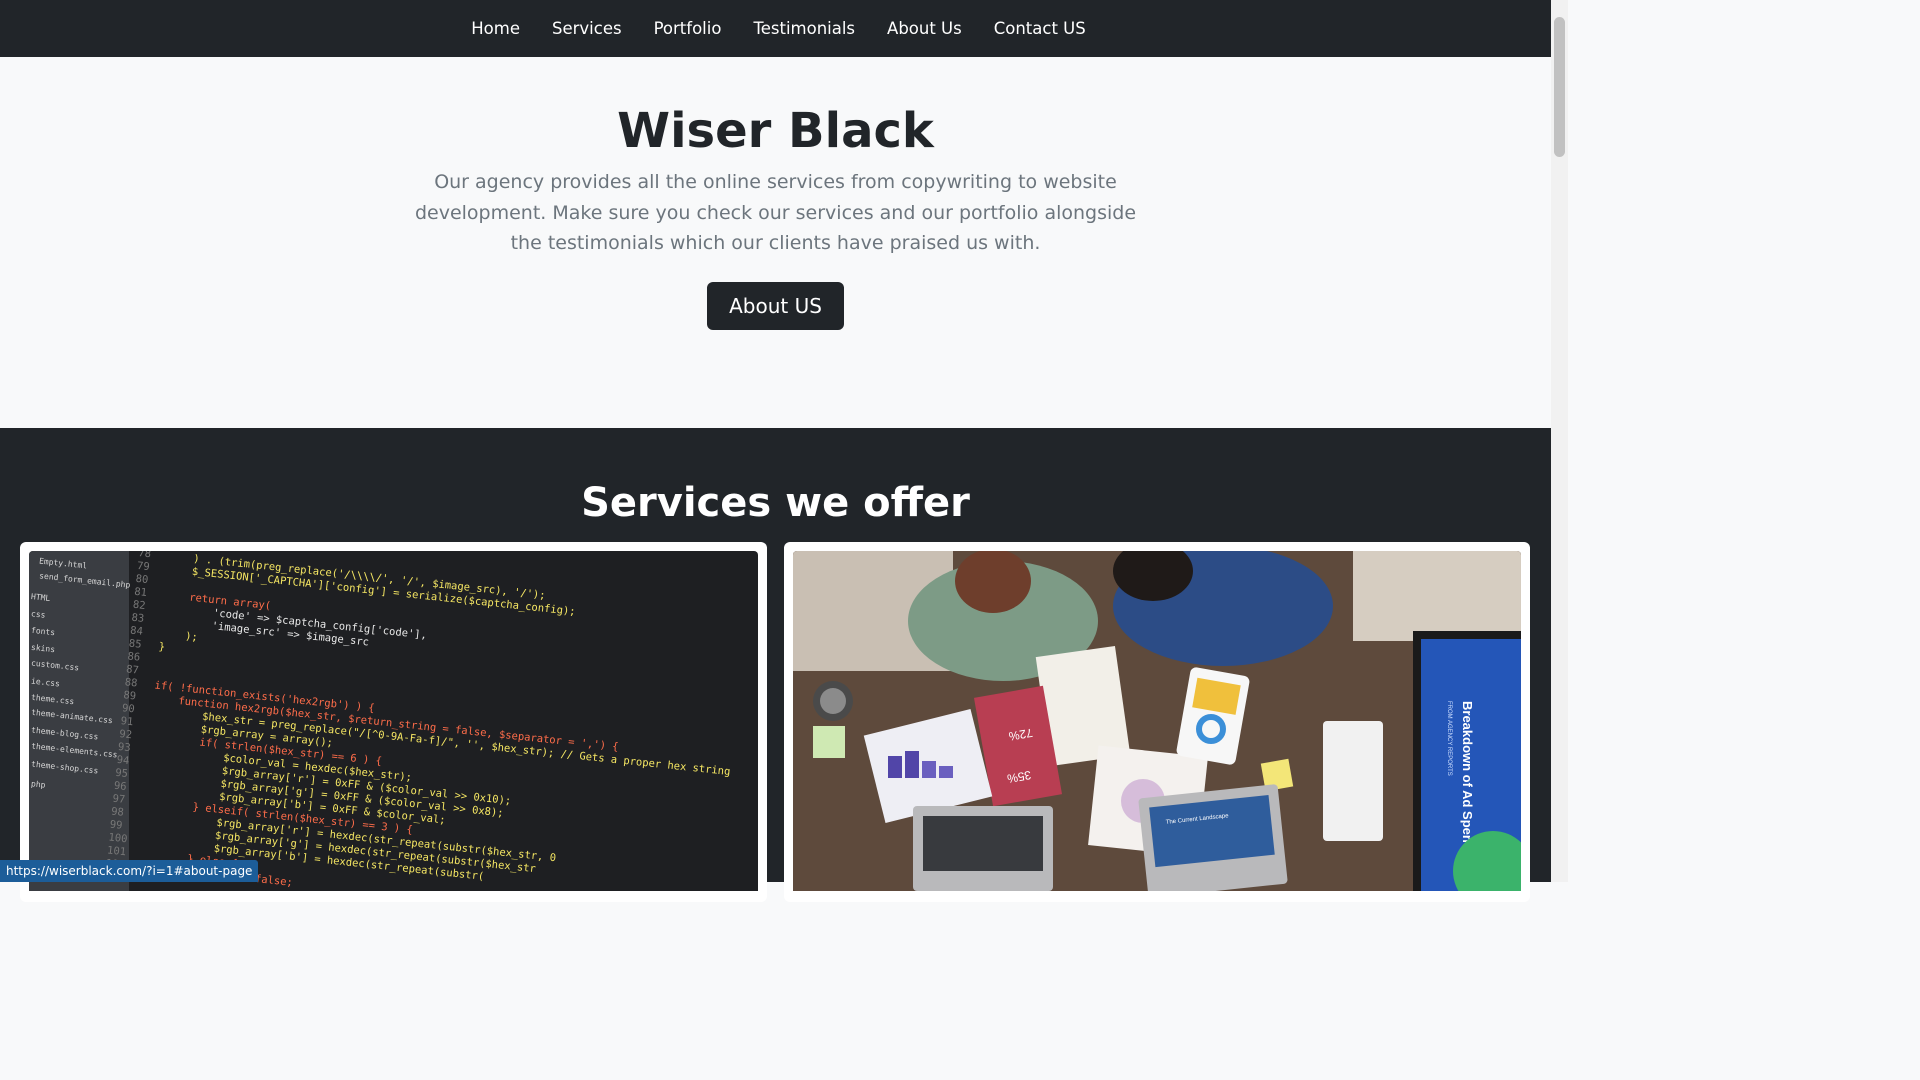 Image resolution: width=1920 pixels, height=1080 pixels. What do you see at coordinates (129, 871) in the screenshot?
I see `link-hover-status-bar: https://wiserblack.com/?i=1#about-page` at bounding box center [129, 871].